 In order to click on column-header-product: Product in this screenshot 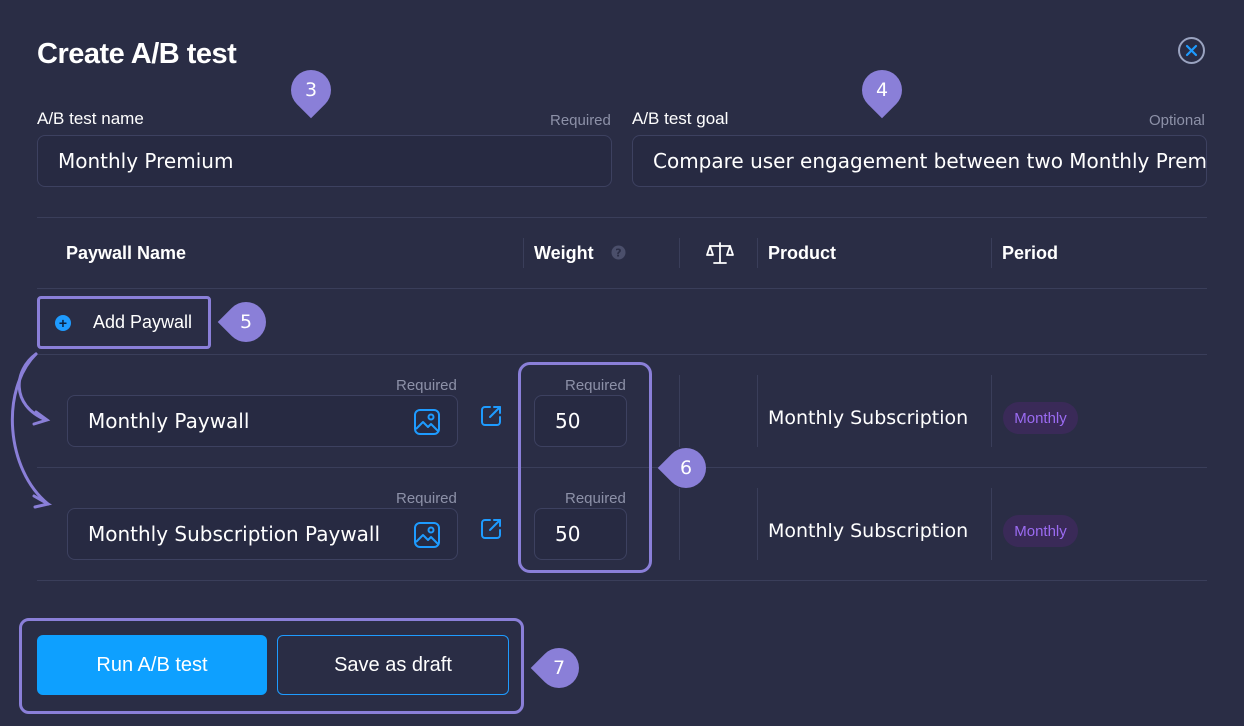, I will do `click(802, 253)`.